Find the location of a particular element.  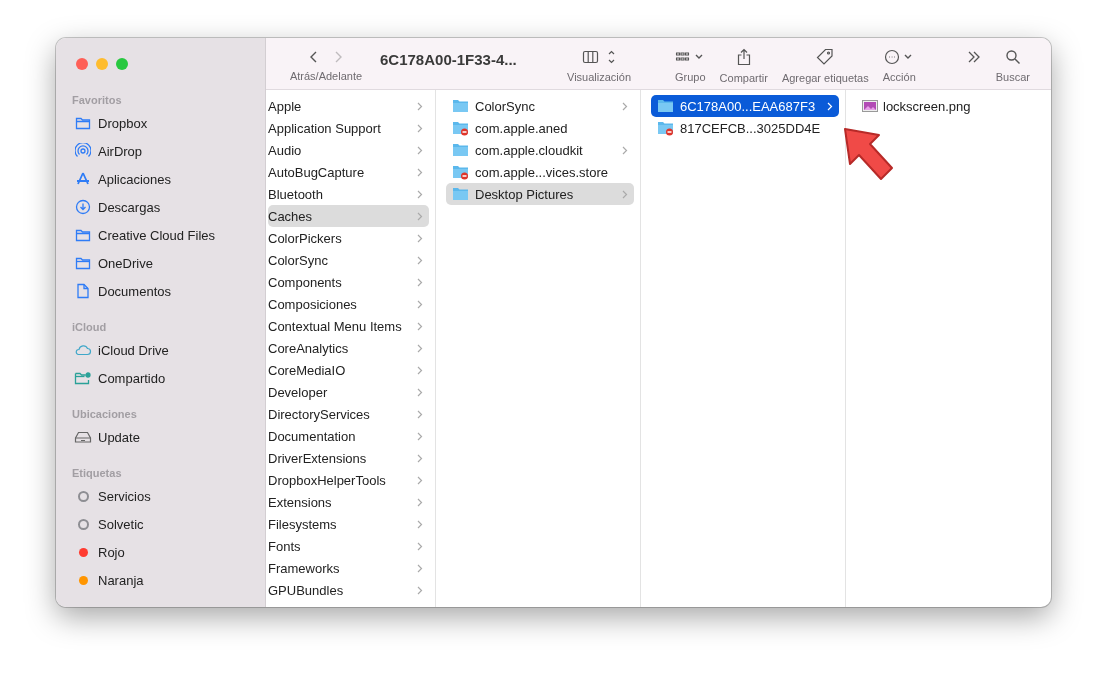

sidebar-heading: Favoritos is located at coordinates (97, 100).